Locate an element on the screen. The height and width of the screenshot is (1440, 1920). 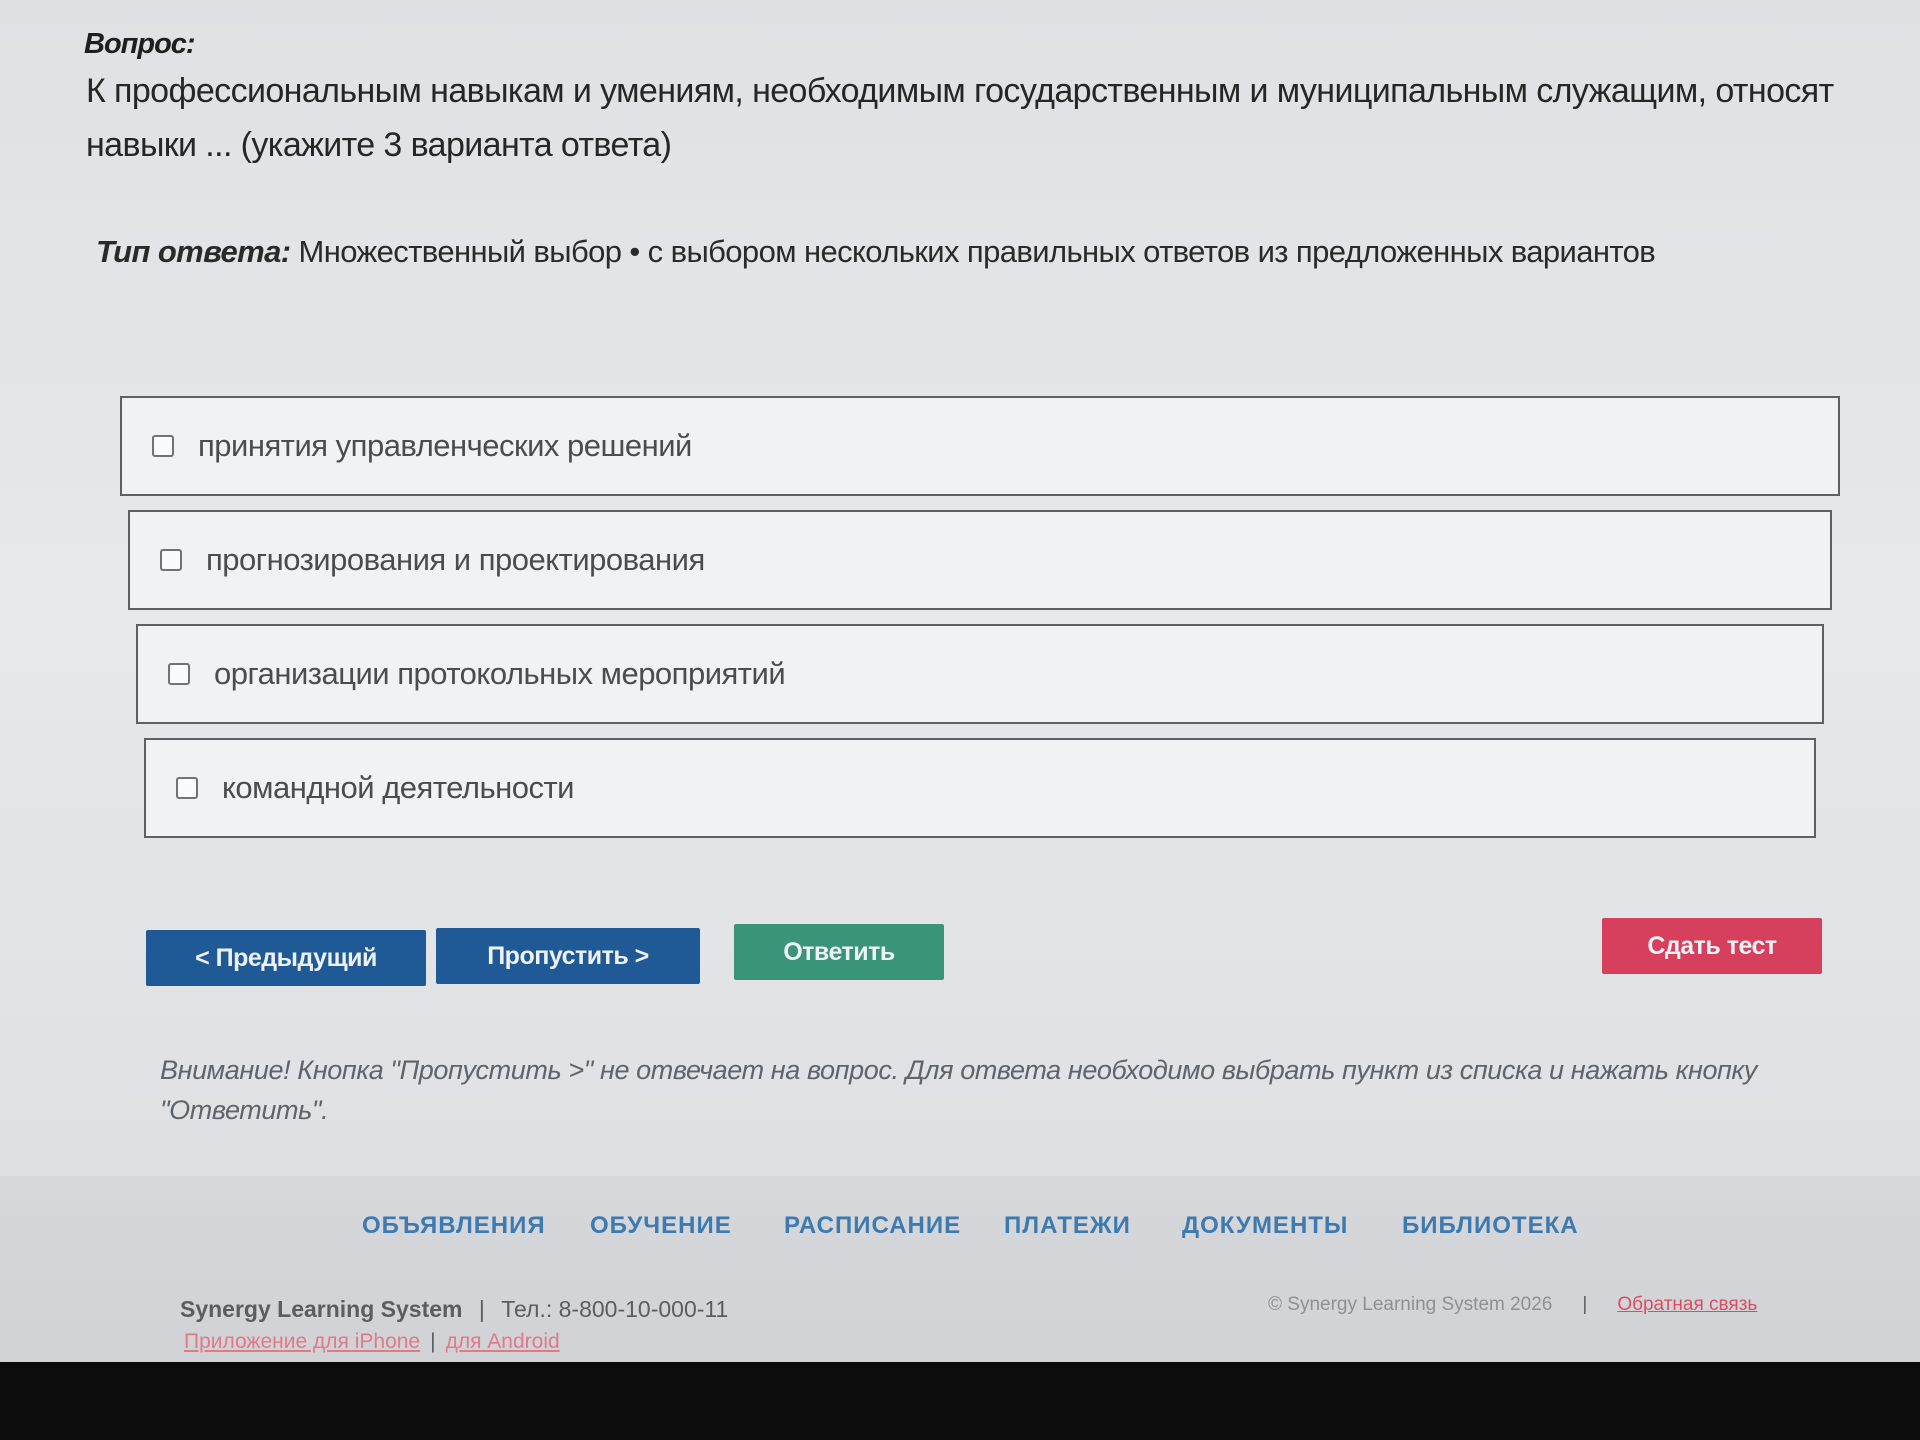
option-label: прогнозирования и проектирования is located at coordinates (455, 559).